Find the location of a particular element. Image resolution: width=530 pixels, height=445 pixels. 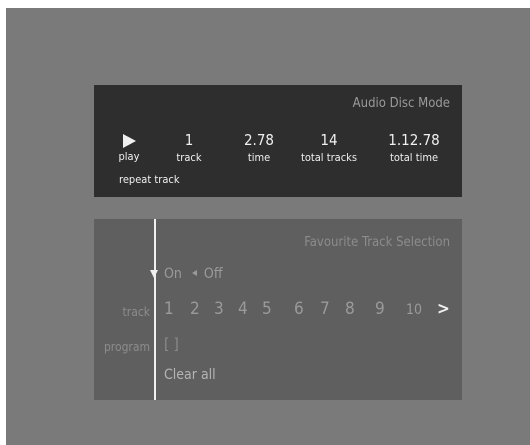

track-row-label: track is located at coordinates (136, 312).